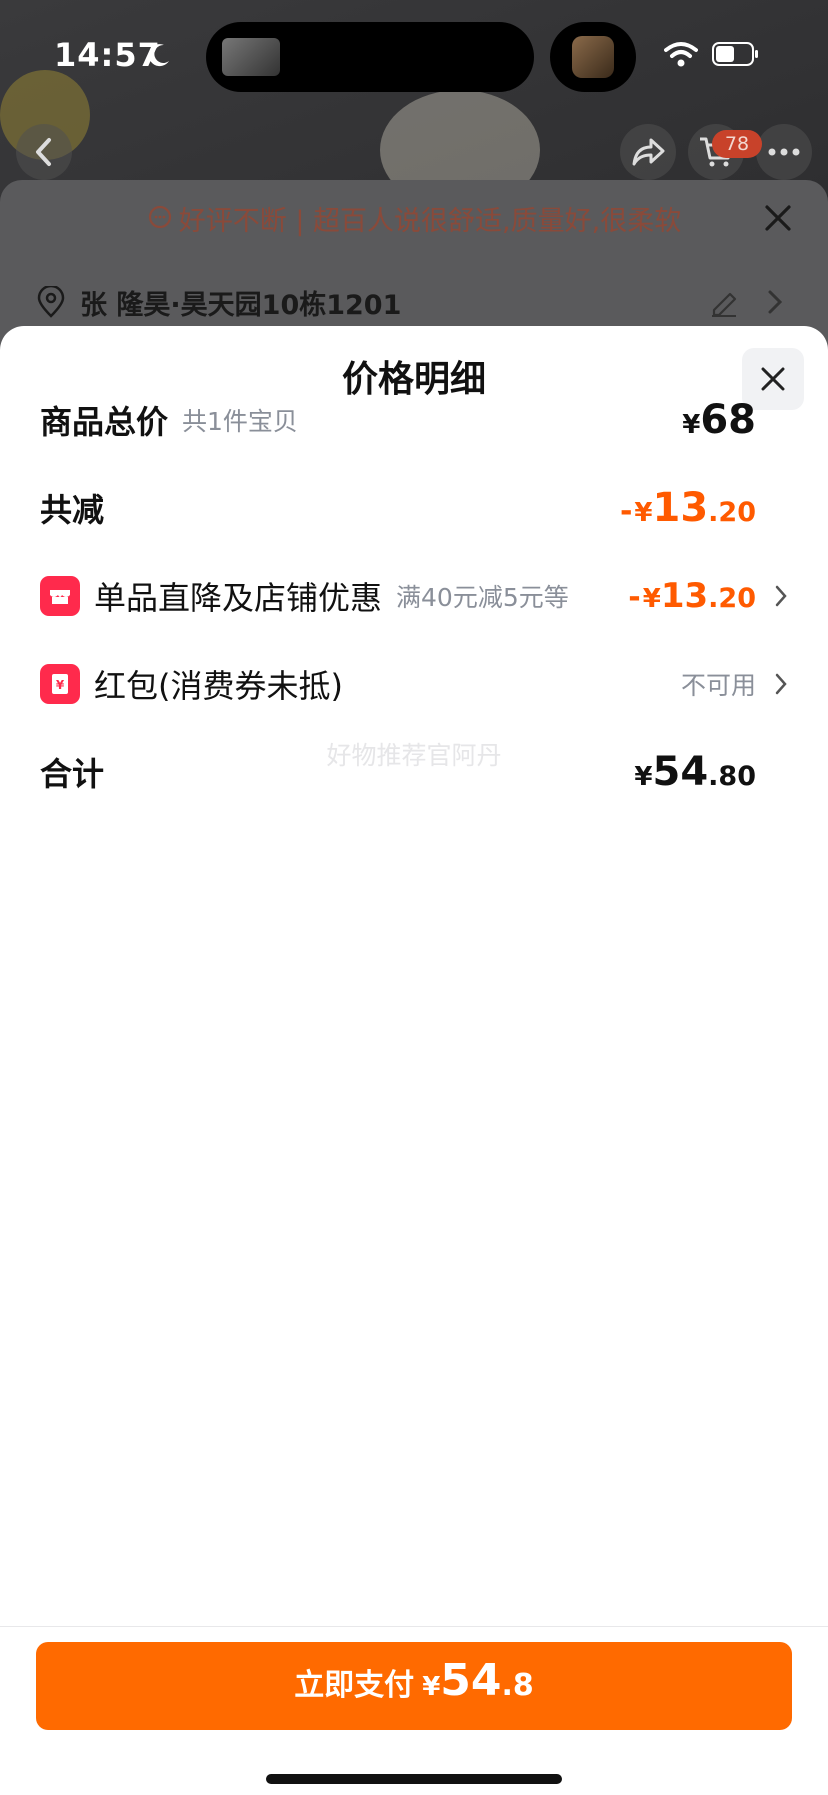  I want to click on dynamic-island, so click(370, 57).